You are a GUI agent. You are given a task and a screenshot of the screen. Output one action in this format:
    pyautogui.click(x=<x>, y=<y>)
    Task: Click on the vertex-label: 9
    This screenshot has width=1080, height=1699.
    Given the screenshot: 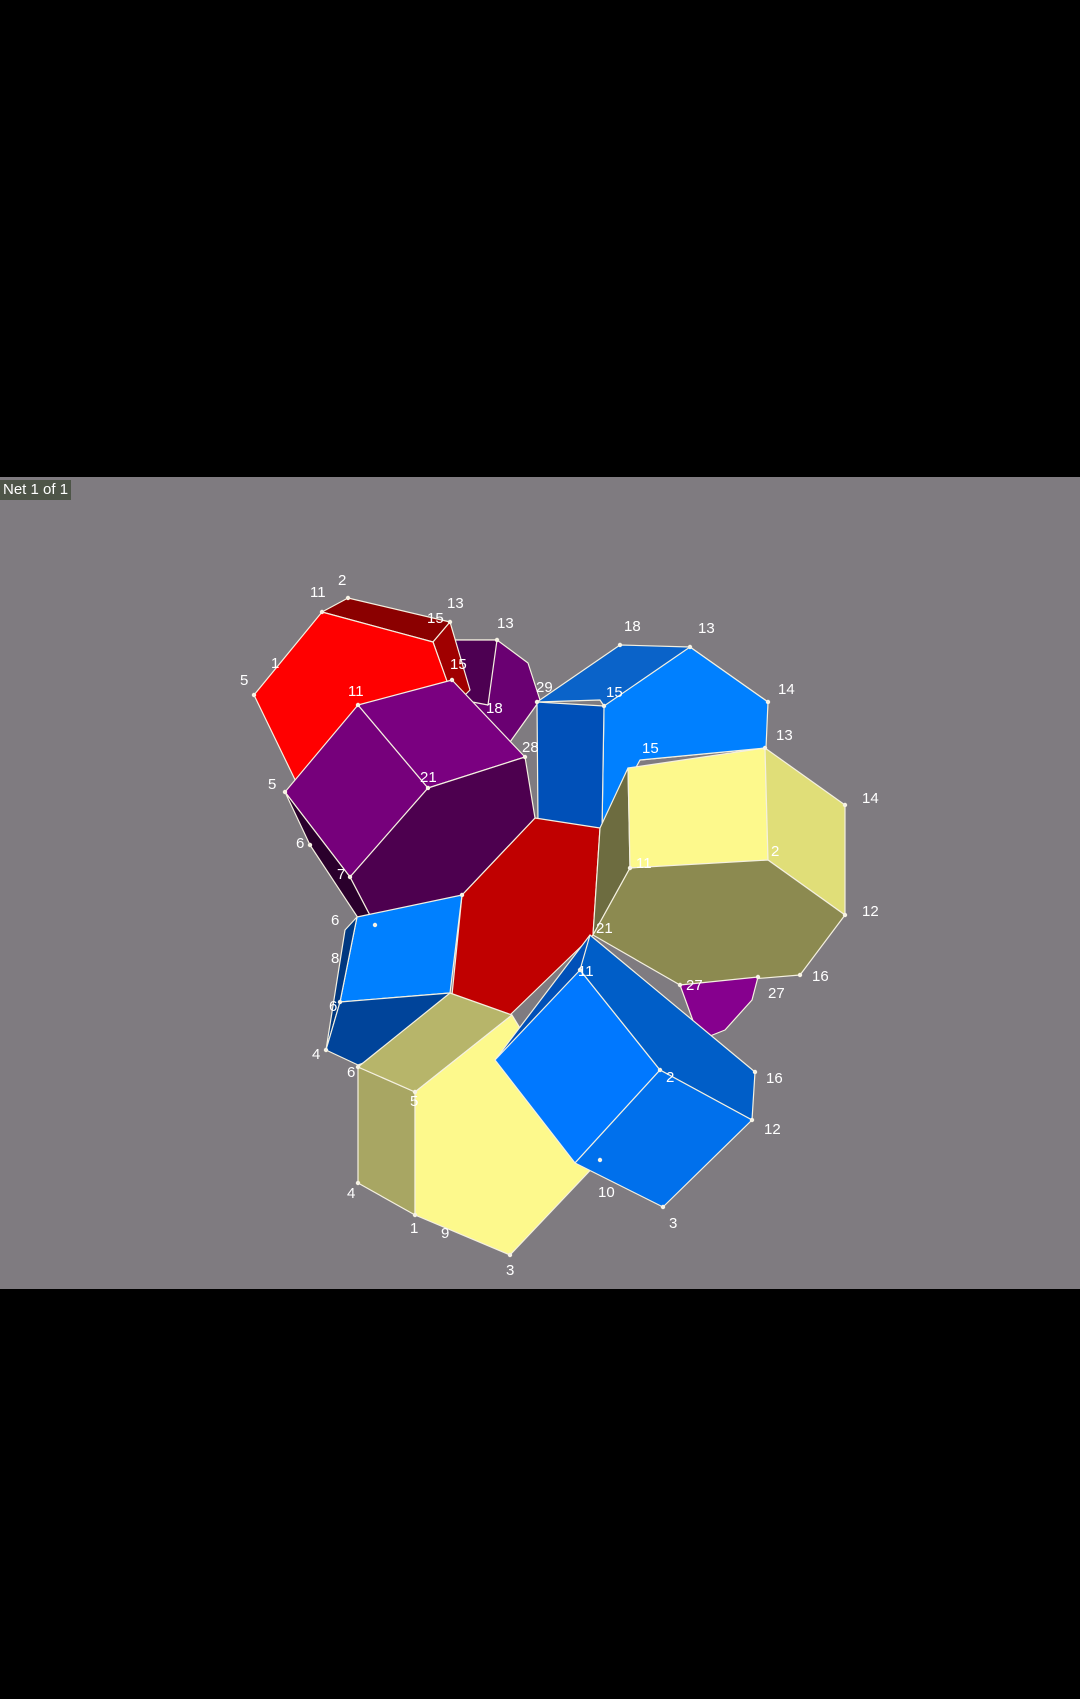 What is the action you would take?
    pyautogui.click(x=445, y=1233)
    